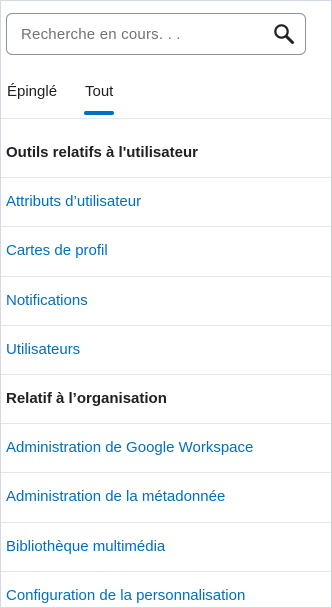  I want to click on list-item-user-attributes: Attributs d’utilisateur, so click(166, 203).